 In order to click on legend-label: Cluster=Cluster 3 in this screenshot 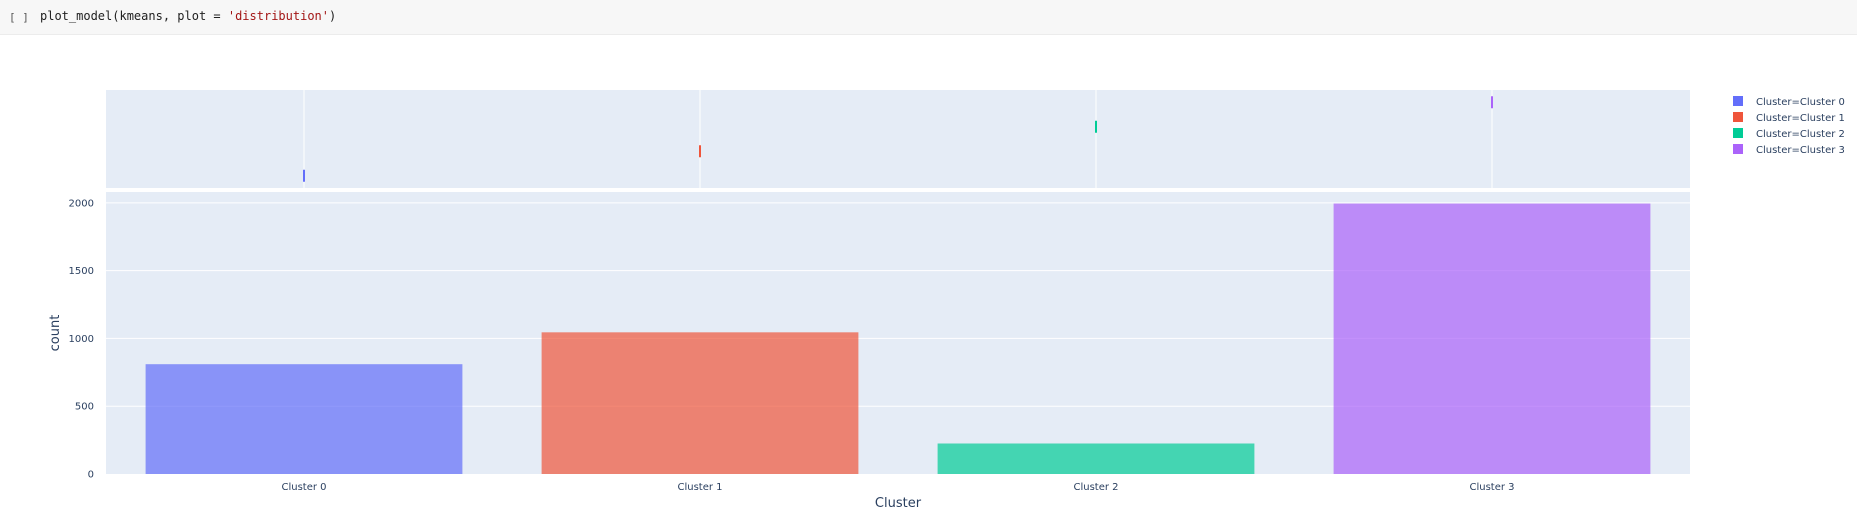, I will do `click(1800, 150)`.